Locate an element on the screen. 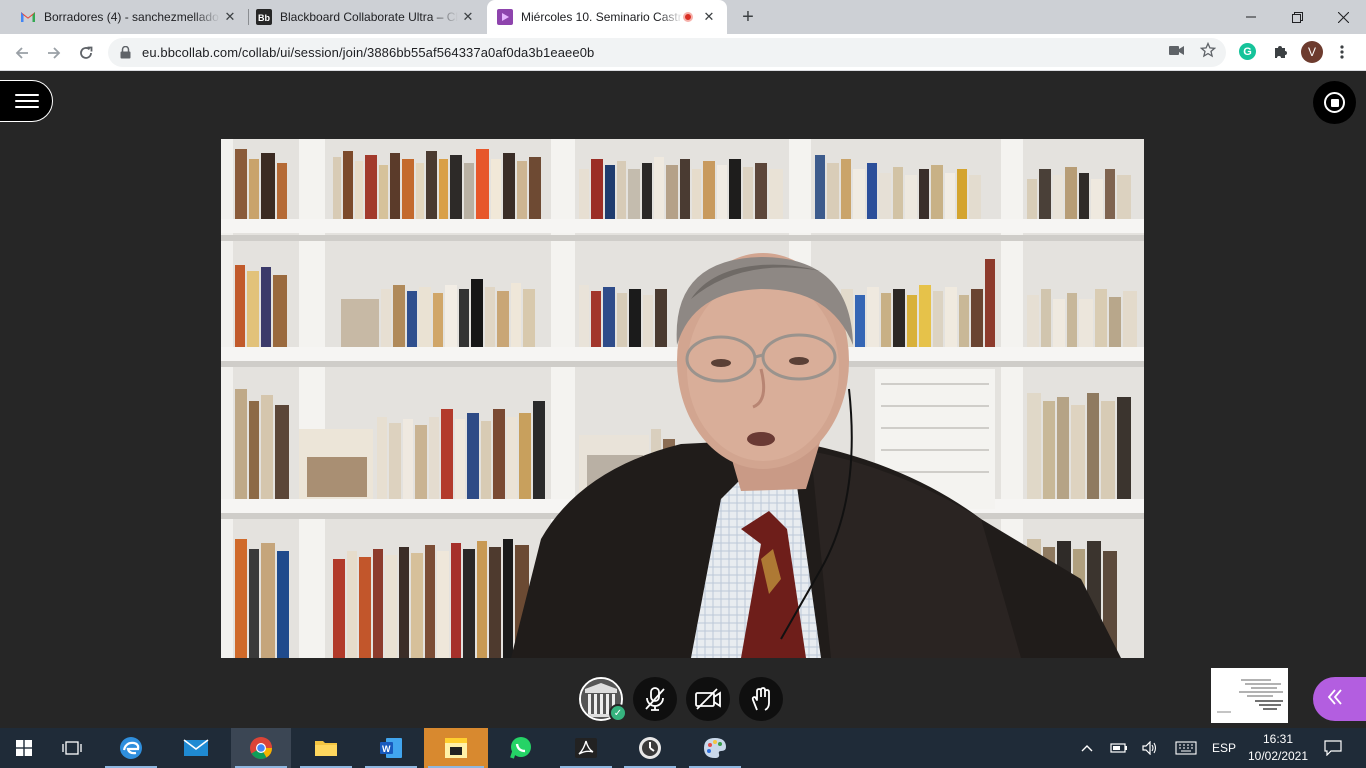 The height and width of the screenshot is (768, 1366). new-tab-button: + is located at coordinates (748, 17).